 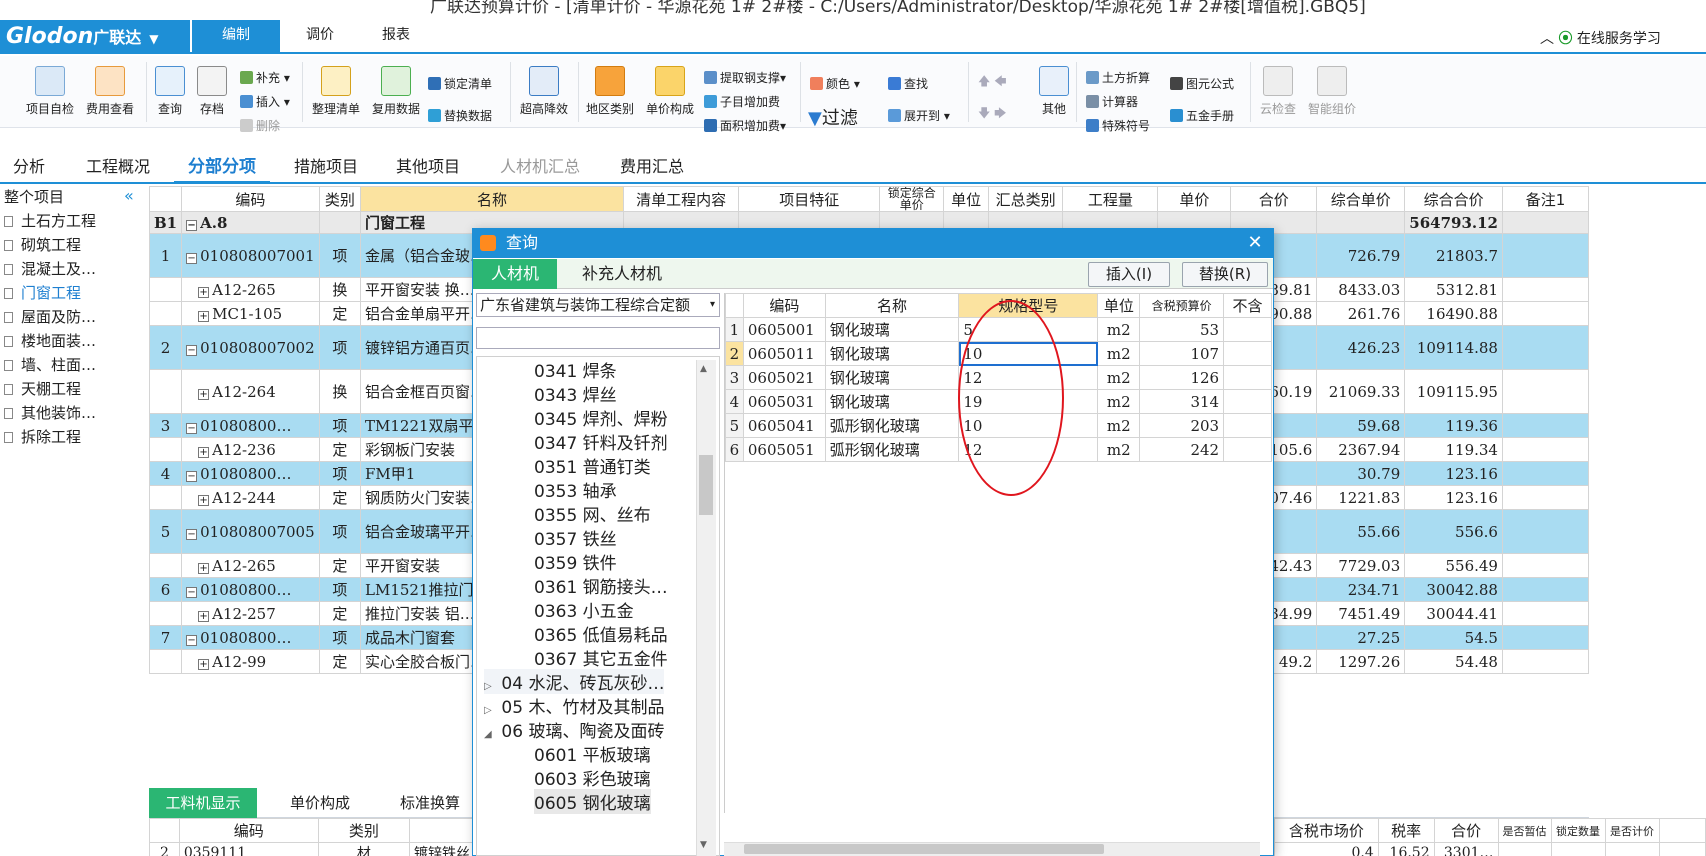 What do you see at coordinates (703, 845) in the screenshot?
I see `scroll-down-icon: ▼` at bounding box center [703, 845].